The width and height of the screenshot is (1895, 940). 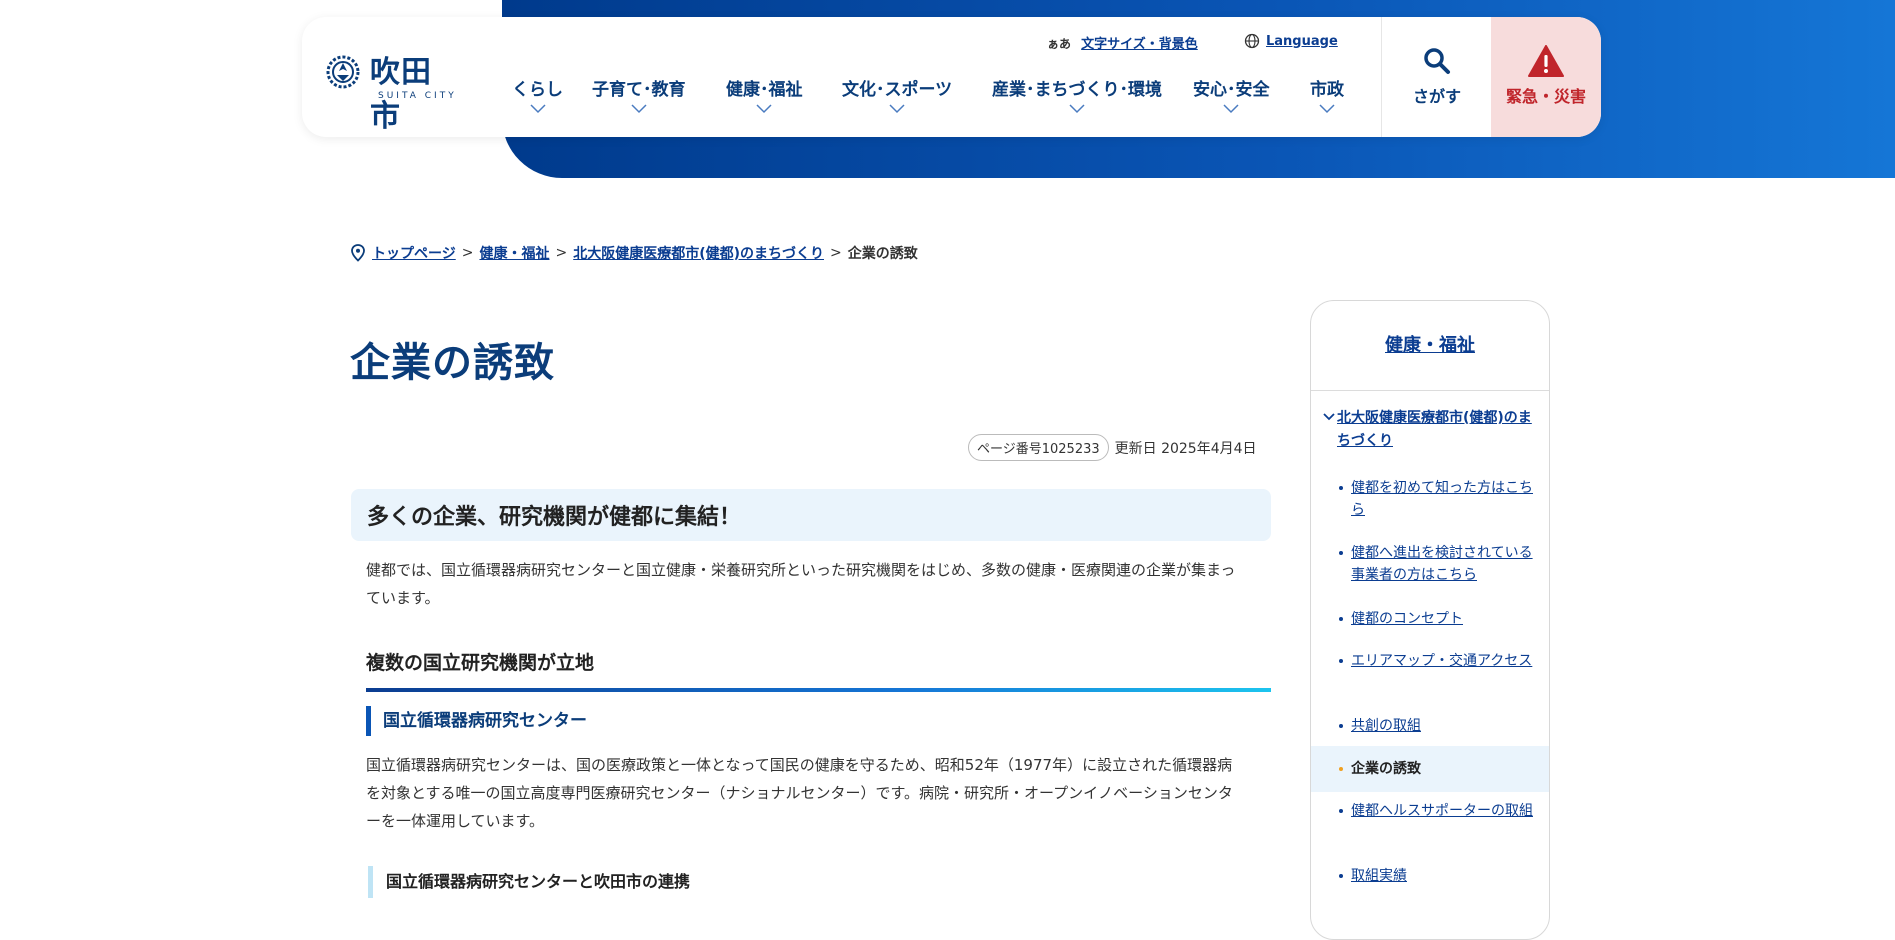 What do you see at coordinates (1302, 41) in the screenshot?
I see `language-link: Language` at bounding box center [1302, 41].